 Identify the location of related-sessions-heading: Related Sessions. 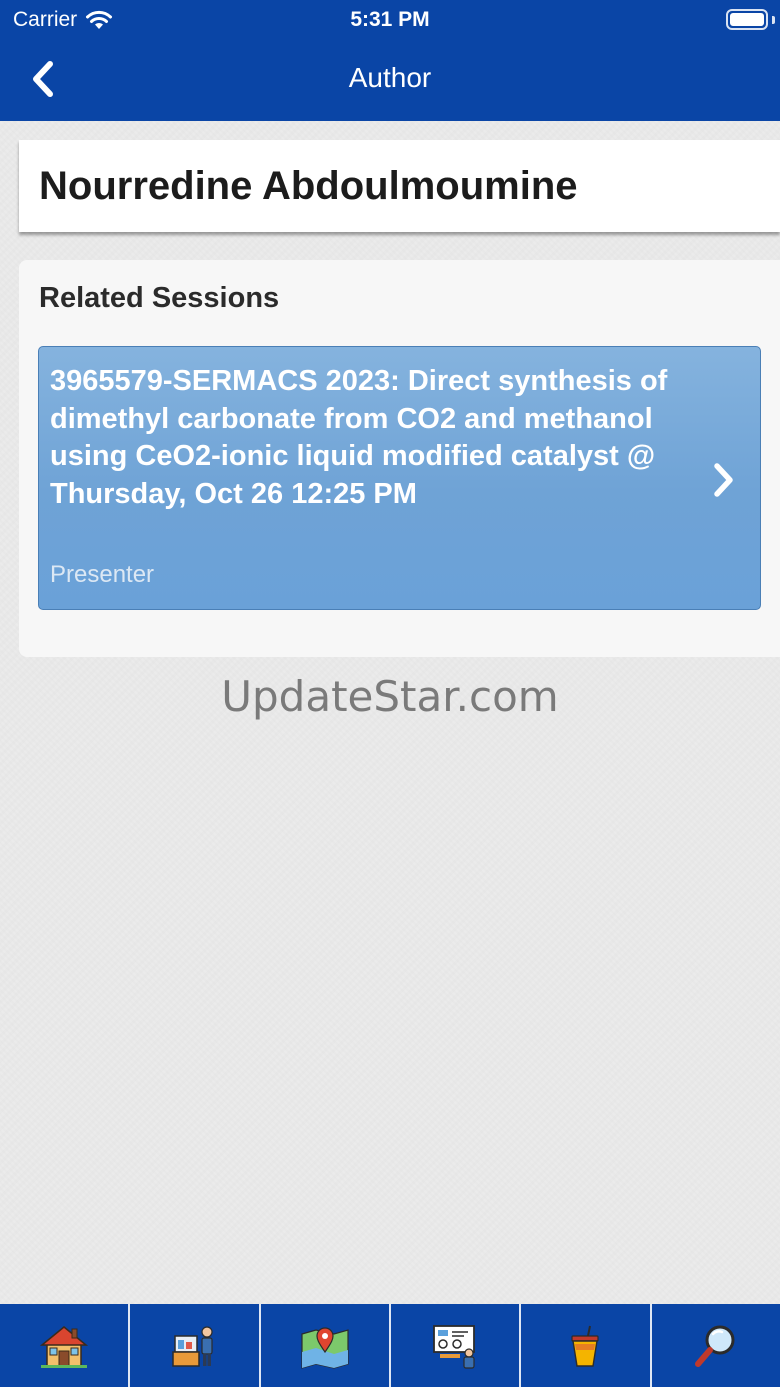
(159, 298).